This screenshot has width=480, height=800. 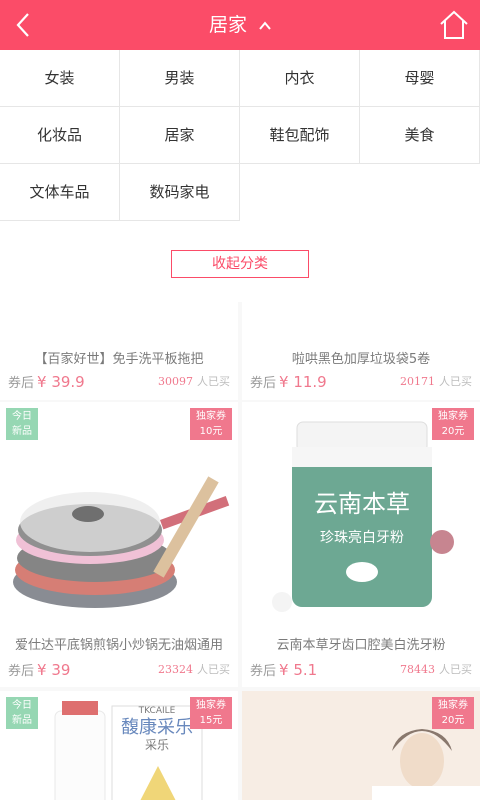 I want to click on category-item-digital-appliances: 数码家电, so click(x=180, y=192).